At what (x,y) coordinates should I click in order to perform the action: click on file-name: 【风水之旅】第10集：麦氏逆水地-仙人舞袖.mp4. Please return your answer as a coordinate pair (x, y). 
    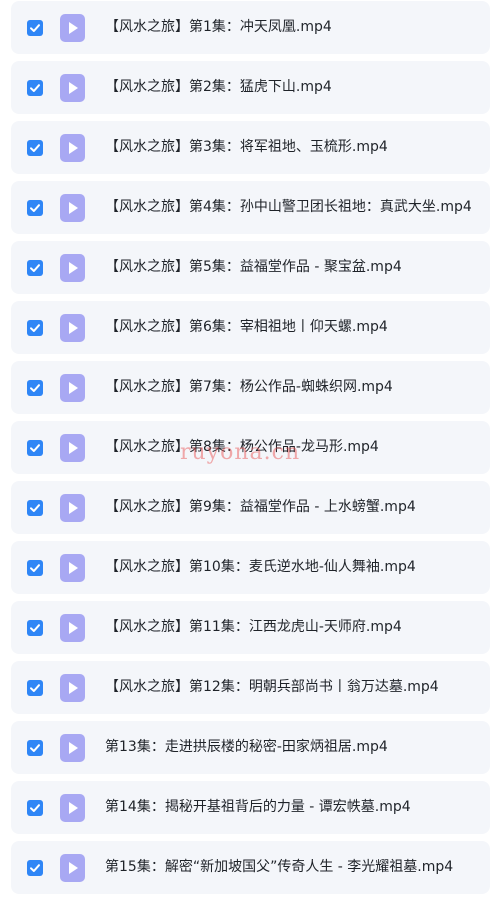
    Looking at the image, I should click on (260, 567).